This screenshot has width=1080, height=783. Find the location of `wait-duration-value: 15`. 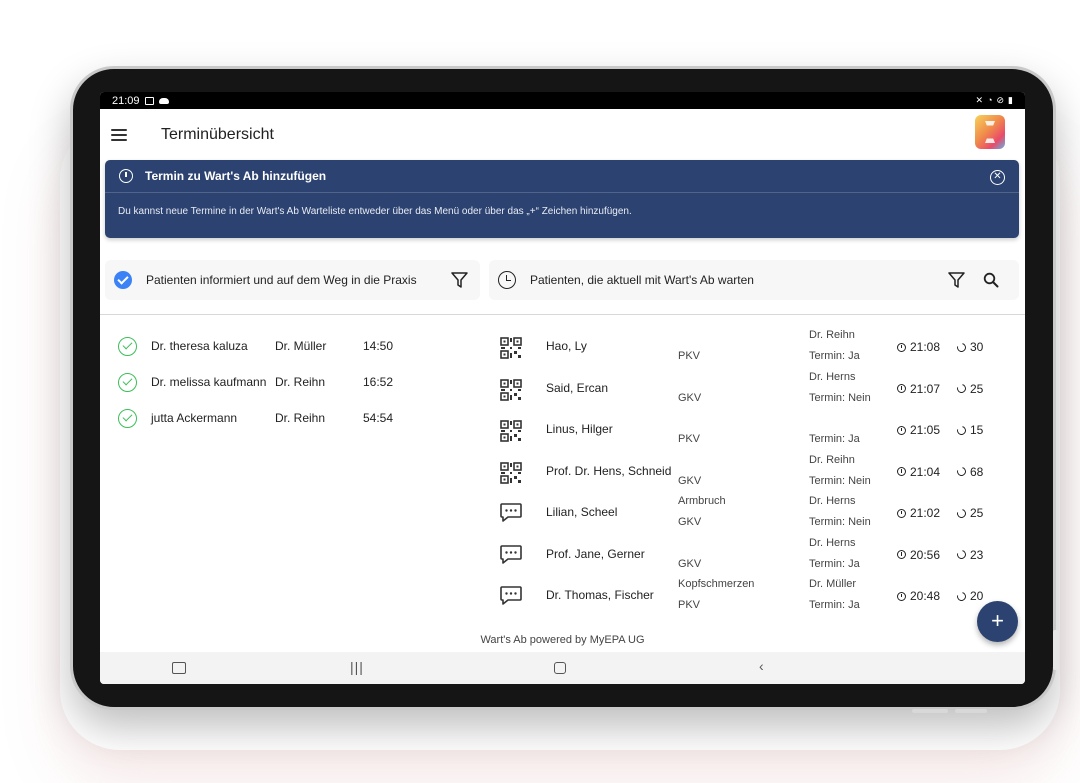

wait-duration-value: 15 is located at coordinates (977, 430).